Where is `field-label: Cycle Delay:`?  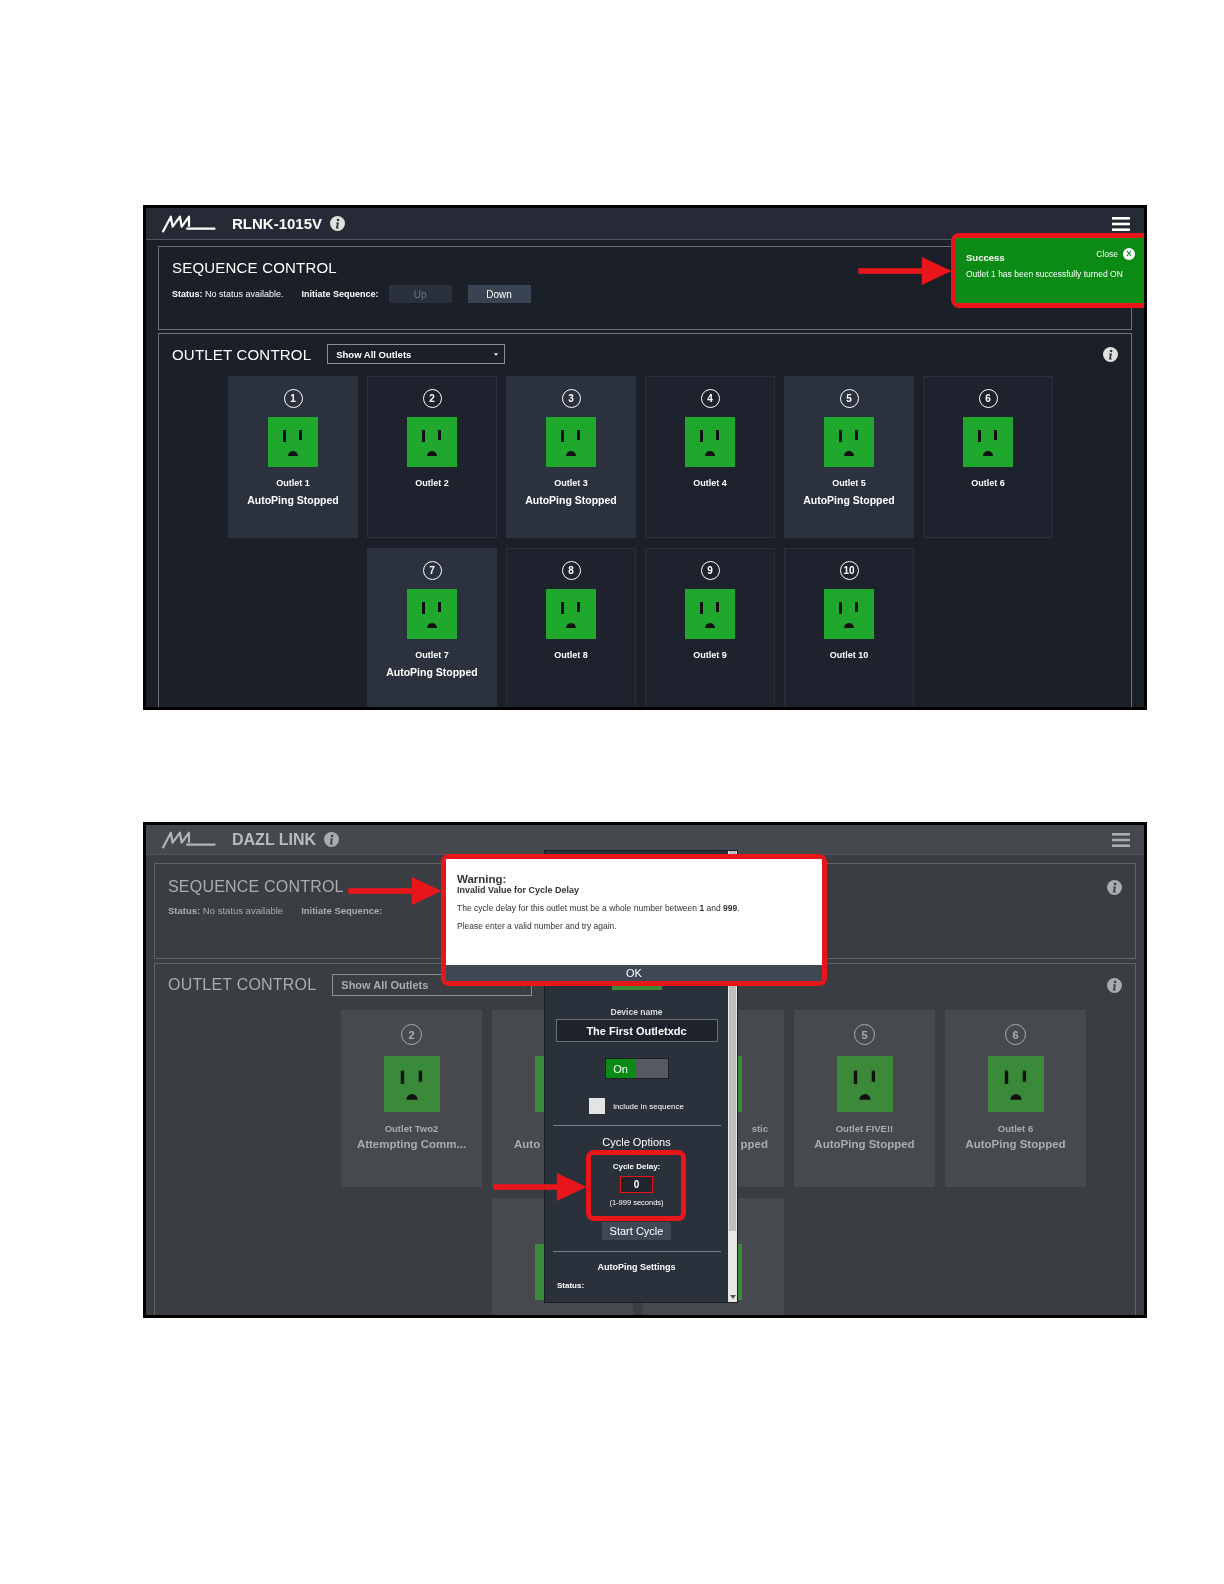
field-label: Cycle Delay: is located at coordinates (636, 1166).